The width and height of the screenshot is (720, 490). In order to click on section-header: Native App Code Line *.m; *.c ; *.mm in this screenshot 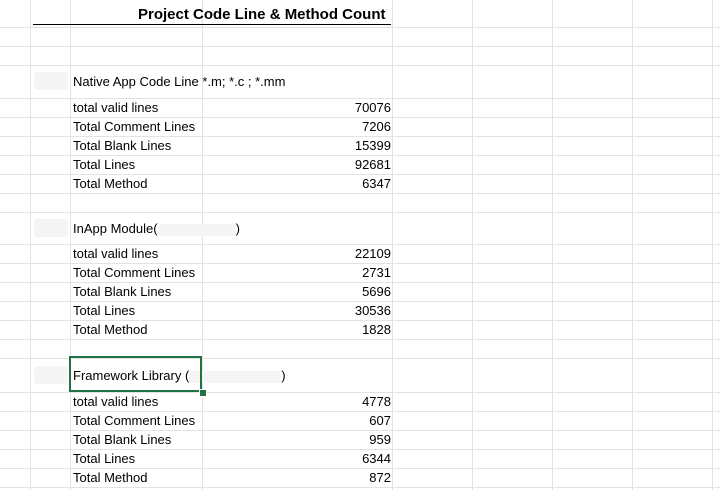, I will do `click(179, 81)`.